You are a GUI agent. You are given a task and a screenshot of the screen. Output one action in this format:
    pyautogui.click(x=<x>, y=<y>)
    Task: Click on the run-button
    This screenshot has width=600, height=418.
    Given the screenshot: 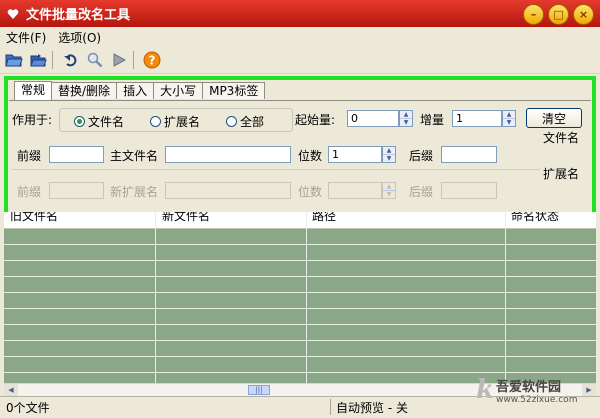 What is the action you would take?
    pyautogui.click(x=119, y=60)
    